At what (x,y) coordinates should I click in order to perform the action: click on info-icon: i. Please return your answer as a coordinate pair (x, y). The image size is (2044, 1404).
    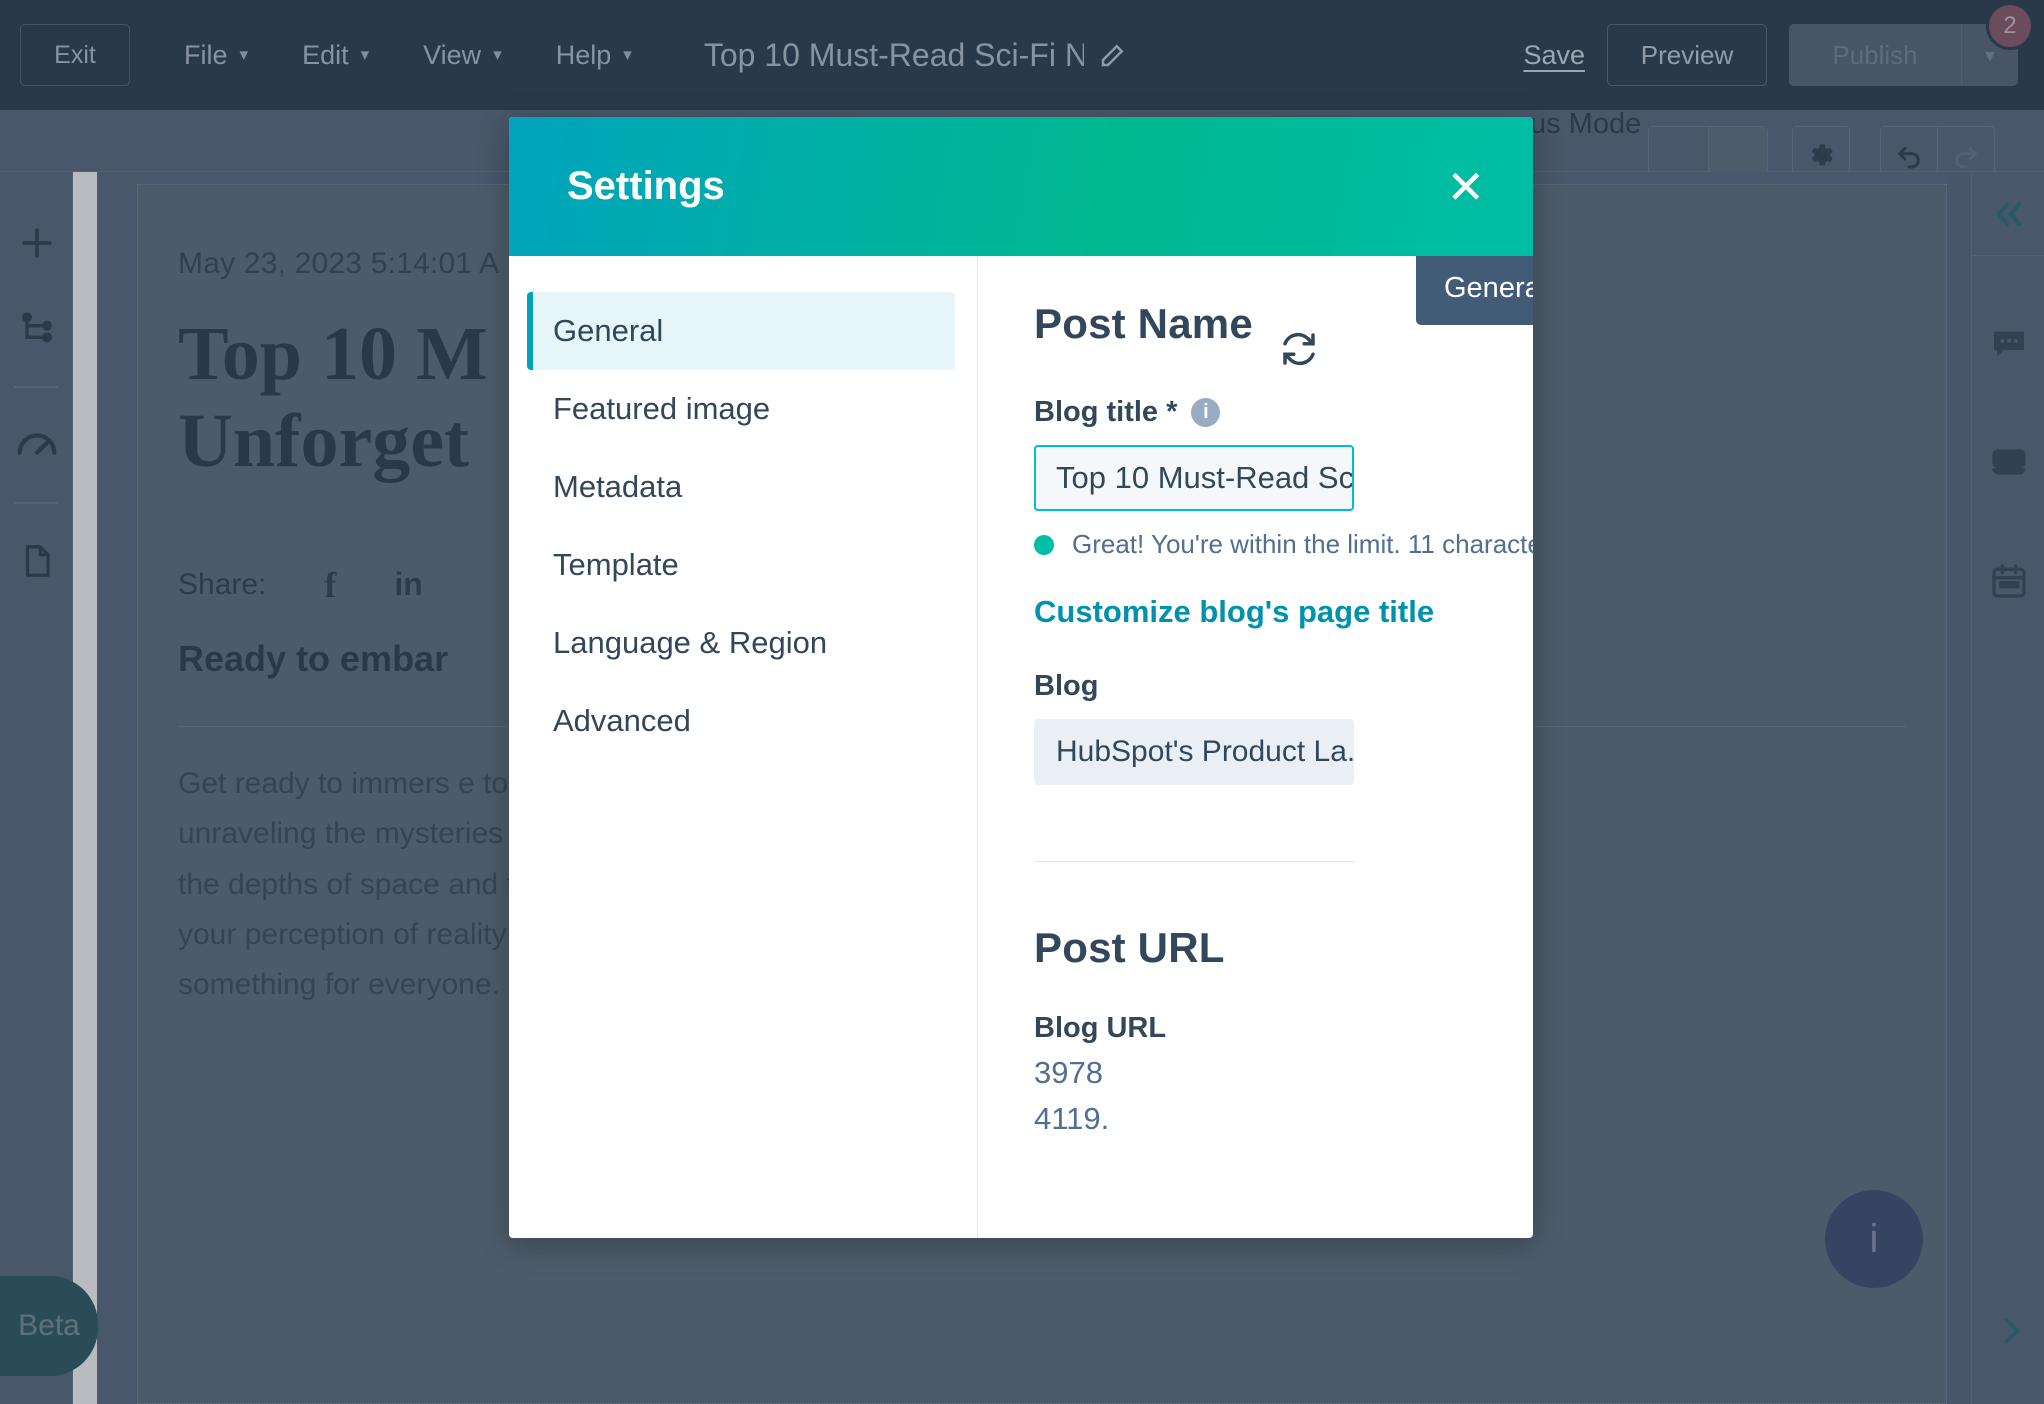
    Looking at the image, I should click on (1206, 412).